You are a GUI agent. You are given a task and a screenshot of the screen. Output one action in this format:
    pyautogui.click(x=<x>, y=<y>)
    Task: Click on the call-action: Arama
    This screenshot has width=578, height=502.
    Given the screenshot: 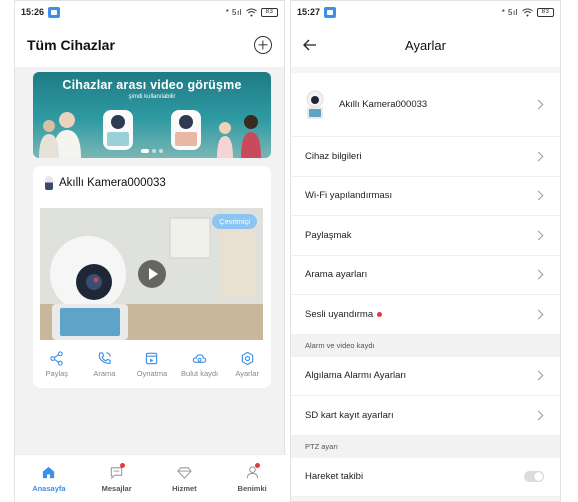 What is the action you would take?
    pyautogui.click(x=104, y=364)
    